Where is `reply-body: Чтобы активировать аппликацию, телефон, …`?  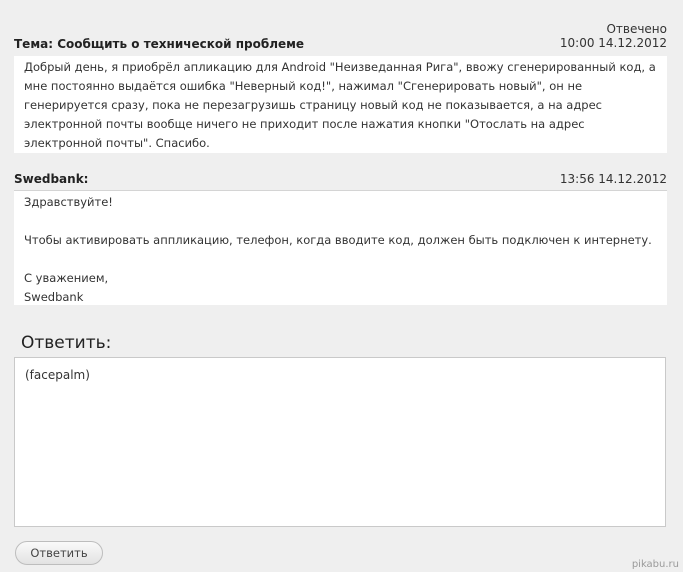 reply-body: Чтобы активировать аппликацию, телефон, … is located at coordinates (338, 240).